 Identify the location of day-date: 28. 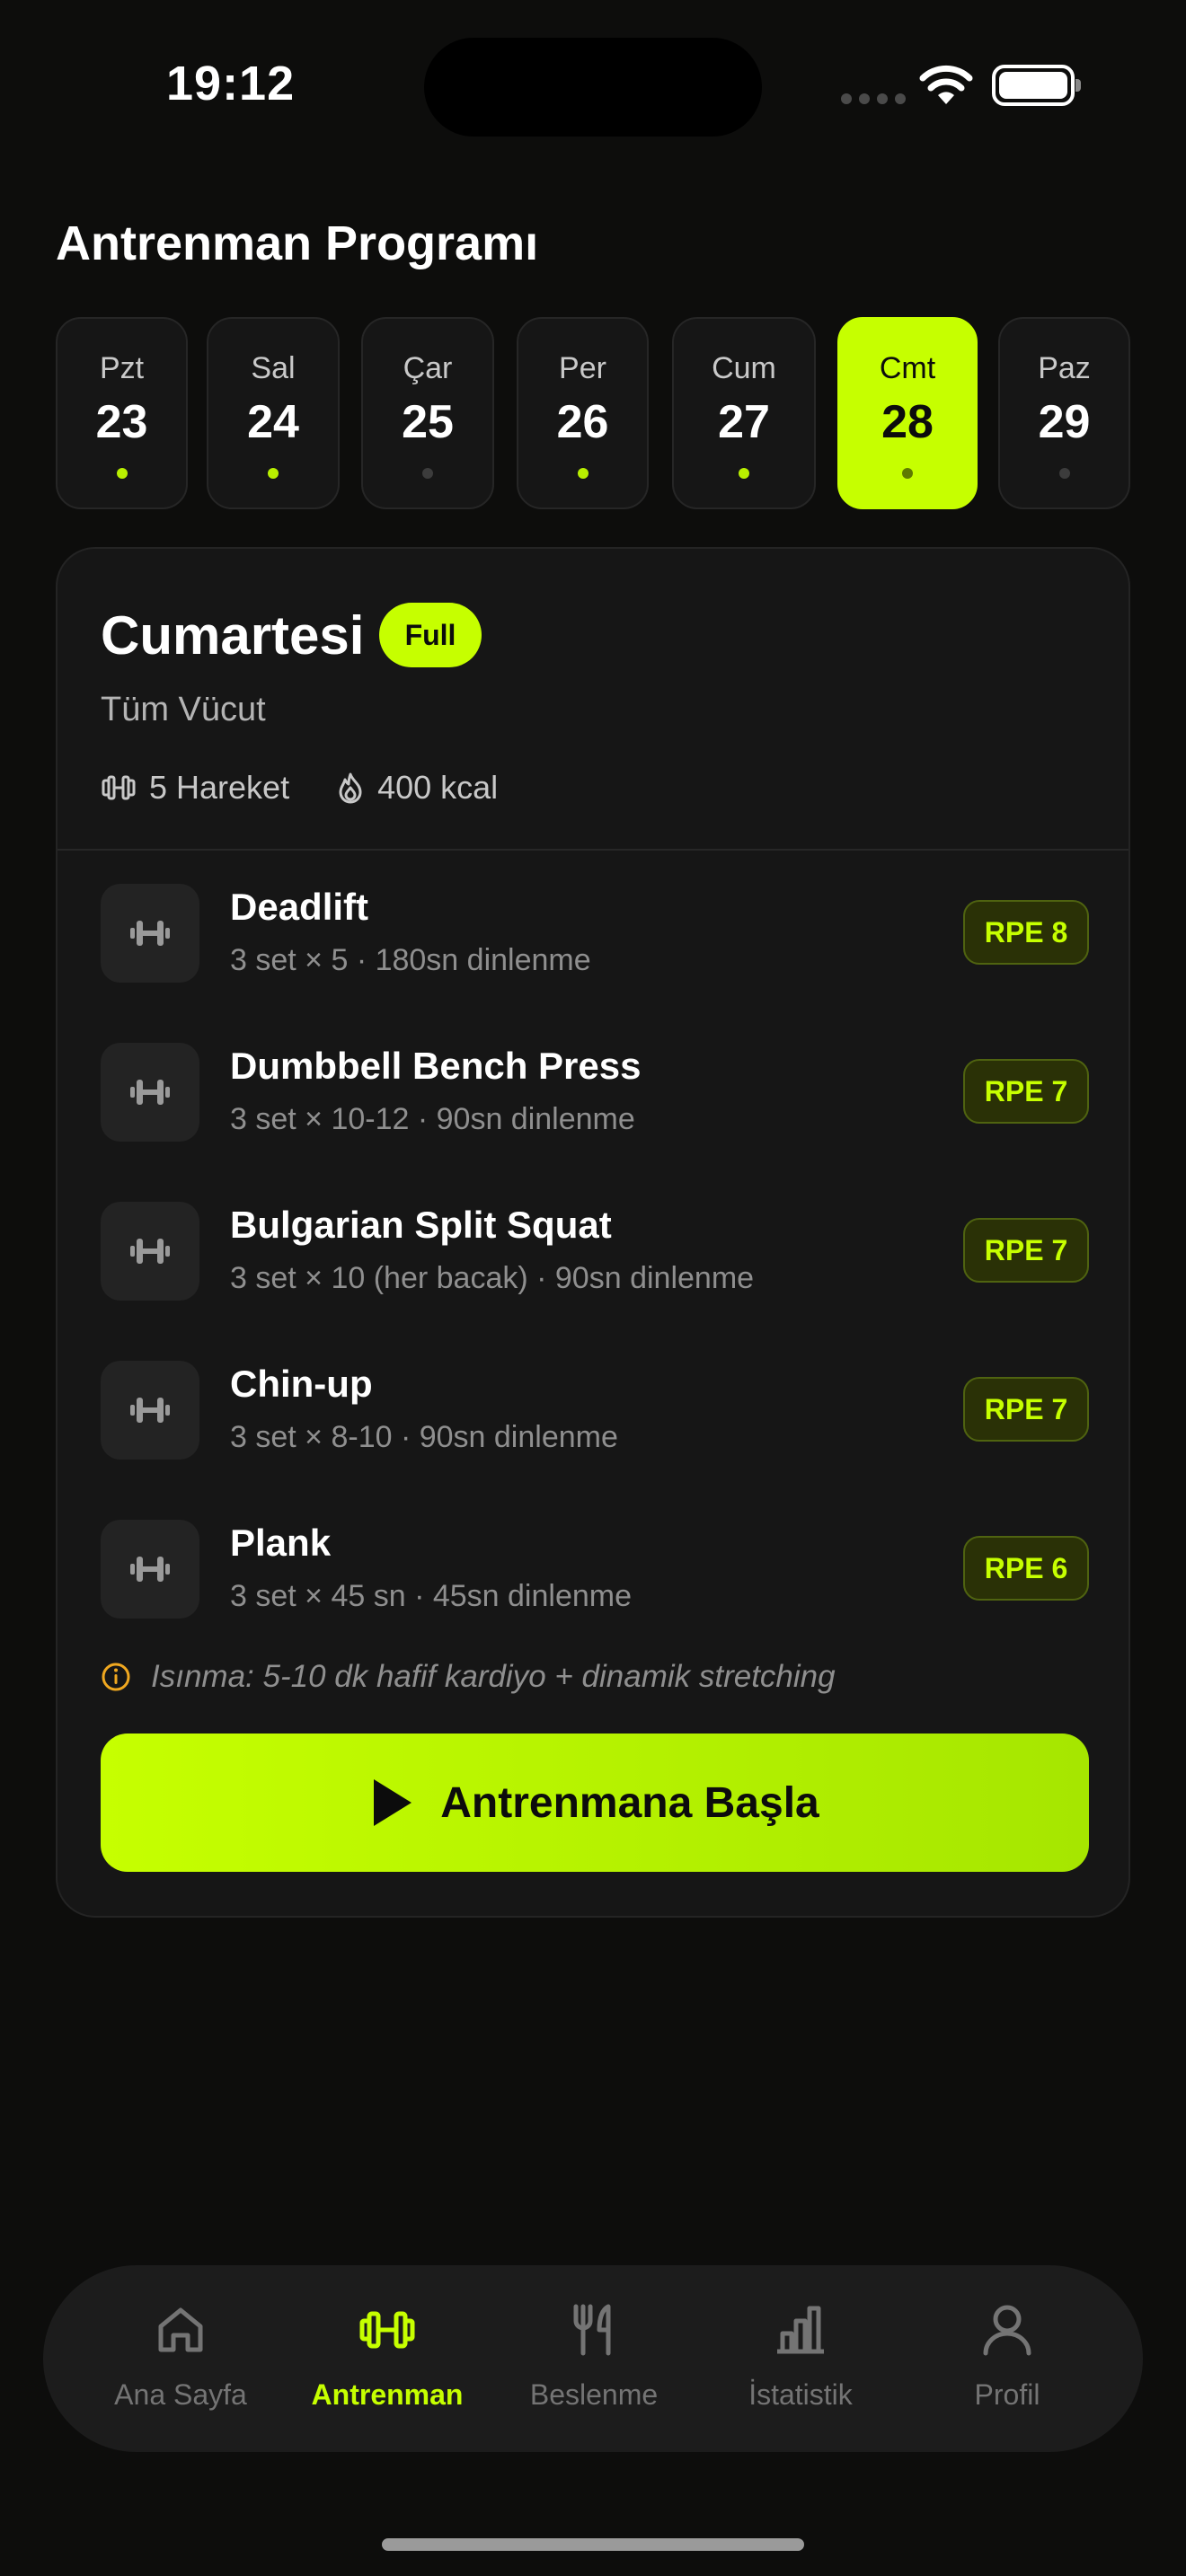
(907, 422).